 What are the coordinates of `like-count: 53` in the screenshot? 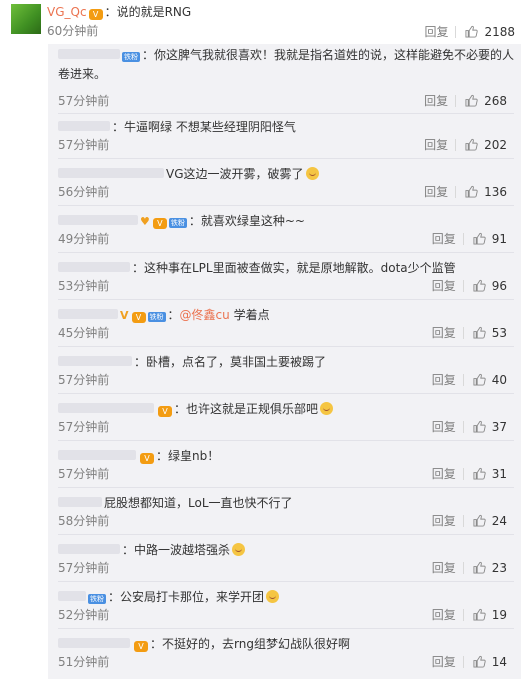 It's located at (499, 332).